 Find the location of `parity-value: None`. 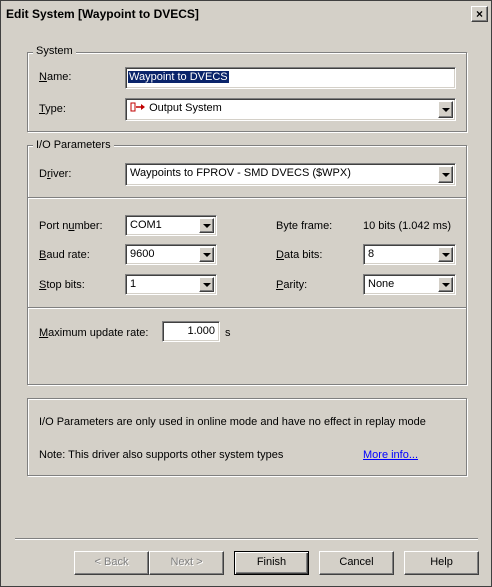

parity-value: None is located at coordinates (381, 284).